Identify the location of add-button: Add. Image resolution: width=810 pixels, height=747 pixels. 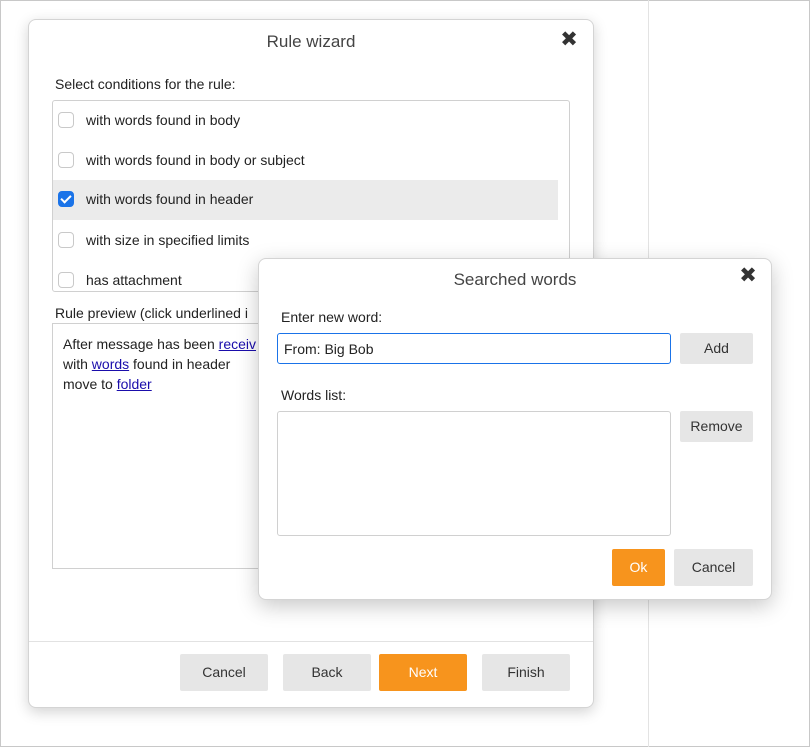
(716, 348).